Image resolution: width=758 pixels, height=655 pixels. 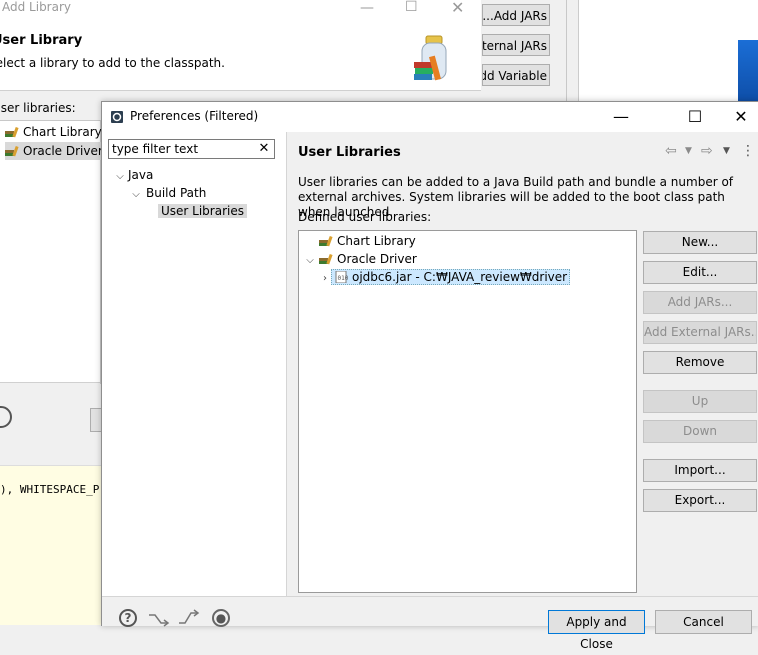 I want to click on back-arrow-icon: ⇦, so click(x=671, y=151).